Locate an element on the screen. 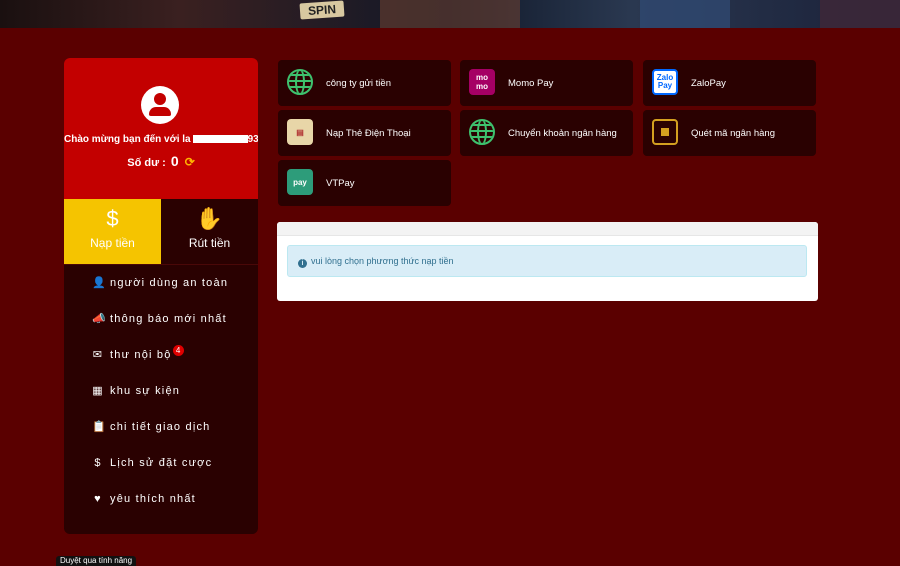  menu-item-label: Lịch sử đặt cược is located at coordinates (161, 463).